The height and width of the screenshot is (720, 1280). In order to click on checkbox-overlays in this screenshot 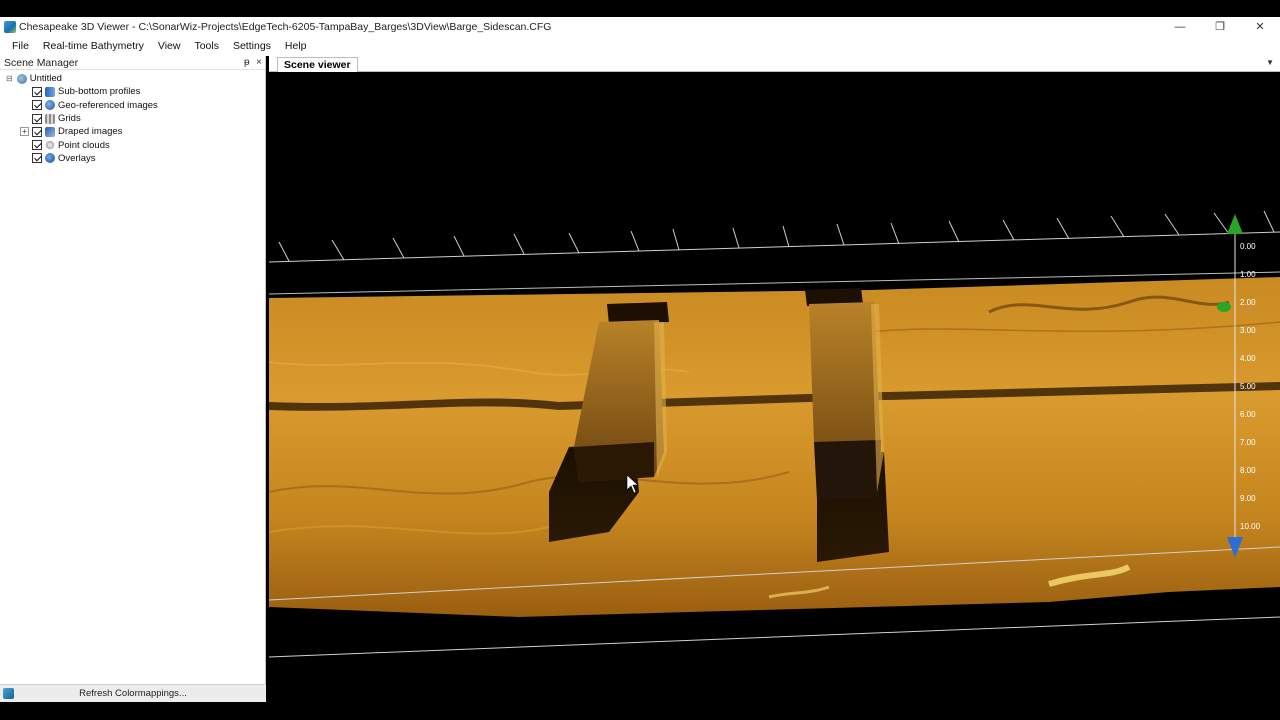, I will do `click(37, 158)`.